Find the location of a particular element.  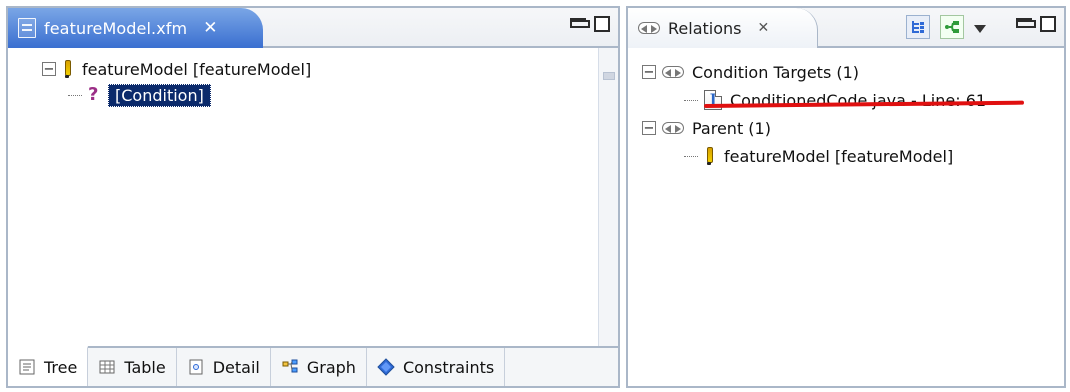

tab-label: Detail is located at coordinates (236, 367).